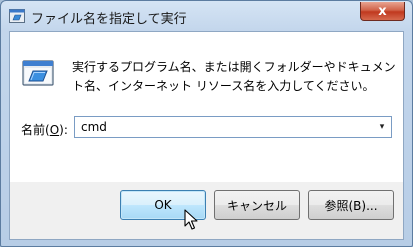 The height and width of the screenshot is (247, 413). Describe the element at coordinates (44, 130) in the screenshot. I see `open-label: 名前(O):` at that location.